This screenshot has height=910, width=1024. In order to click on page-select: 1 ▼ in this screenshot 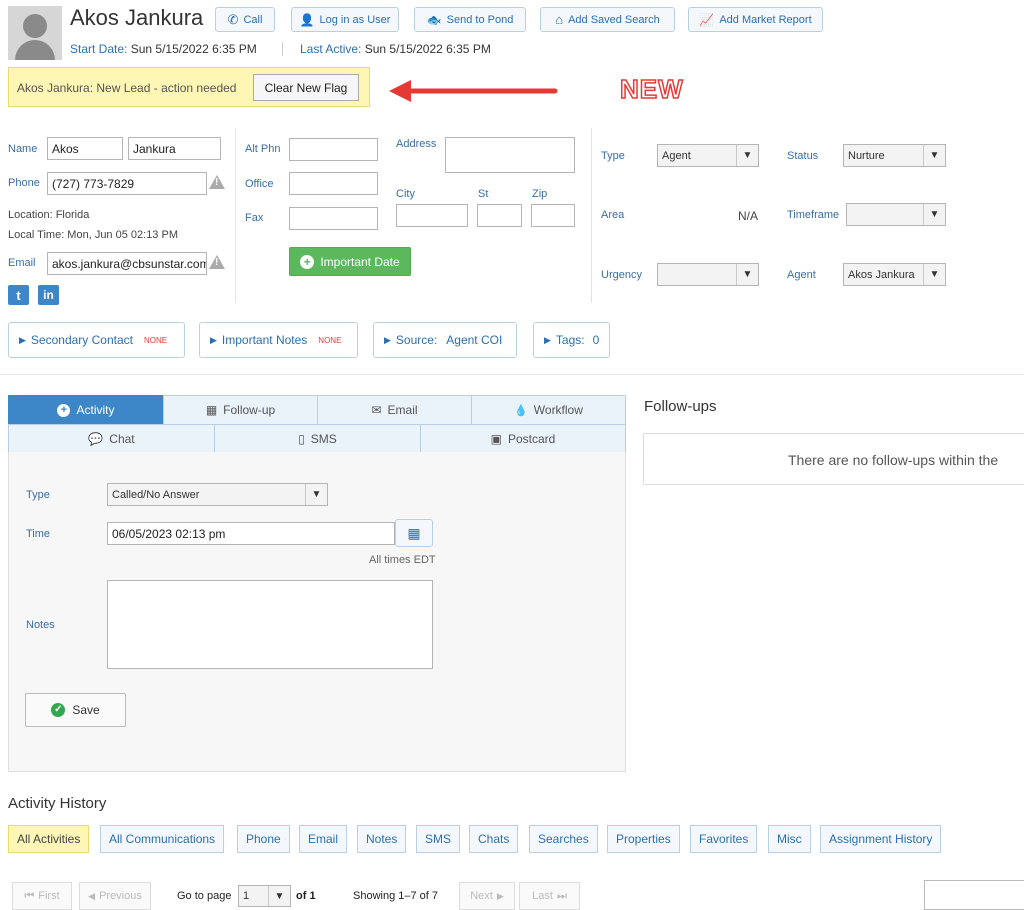, I will do `click(264, 896)`.